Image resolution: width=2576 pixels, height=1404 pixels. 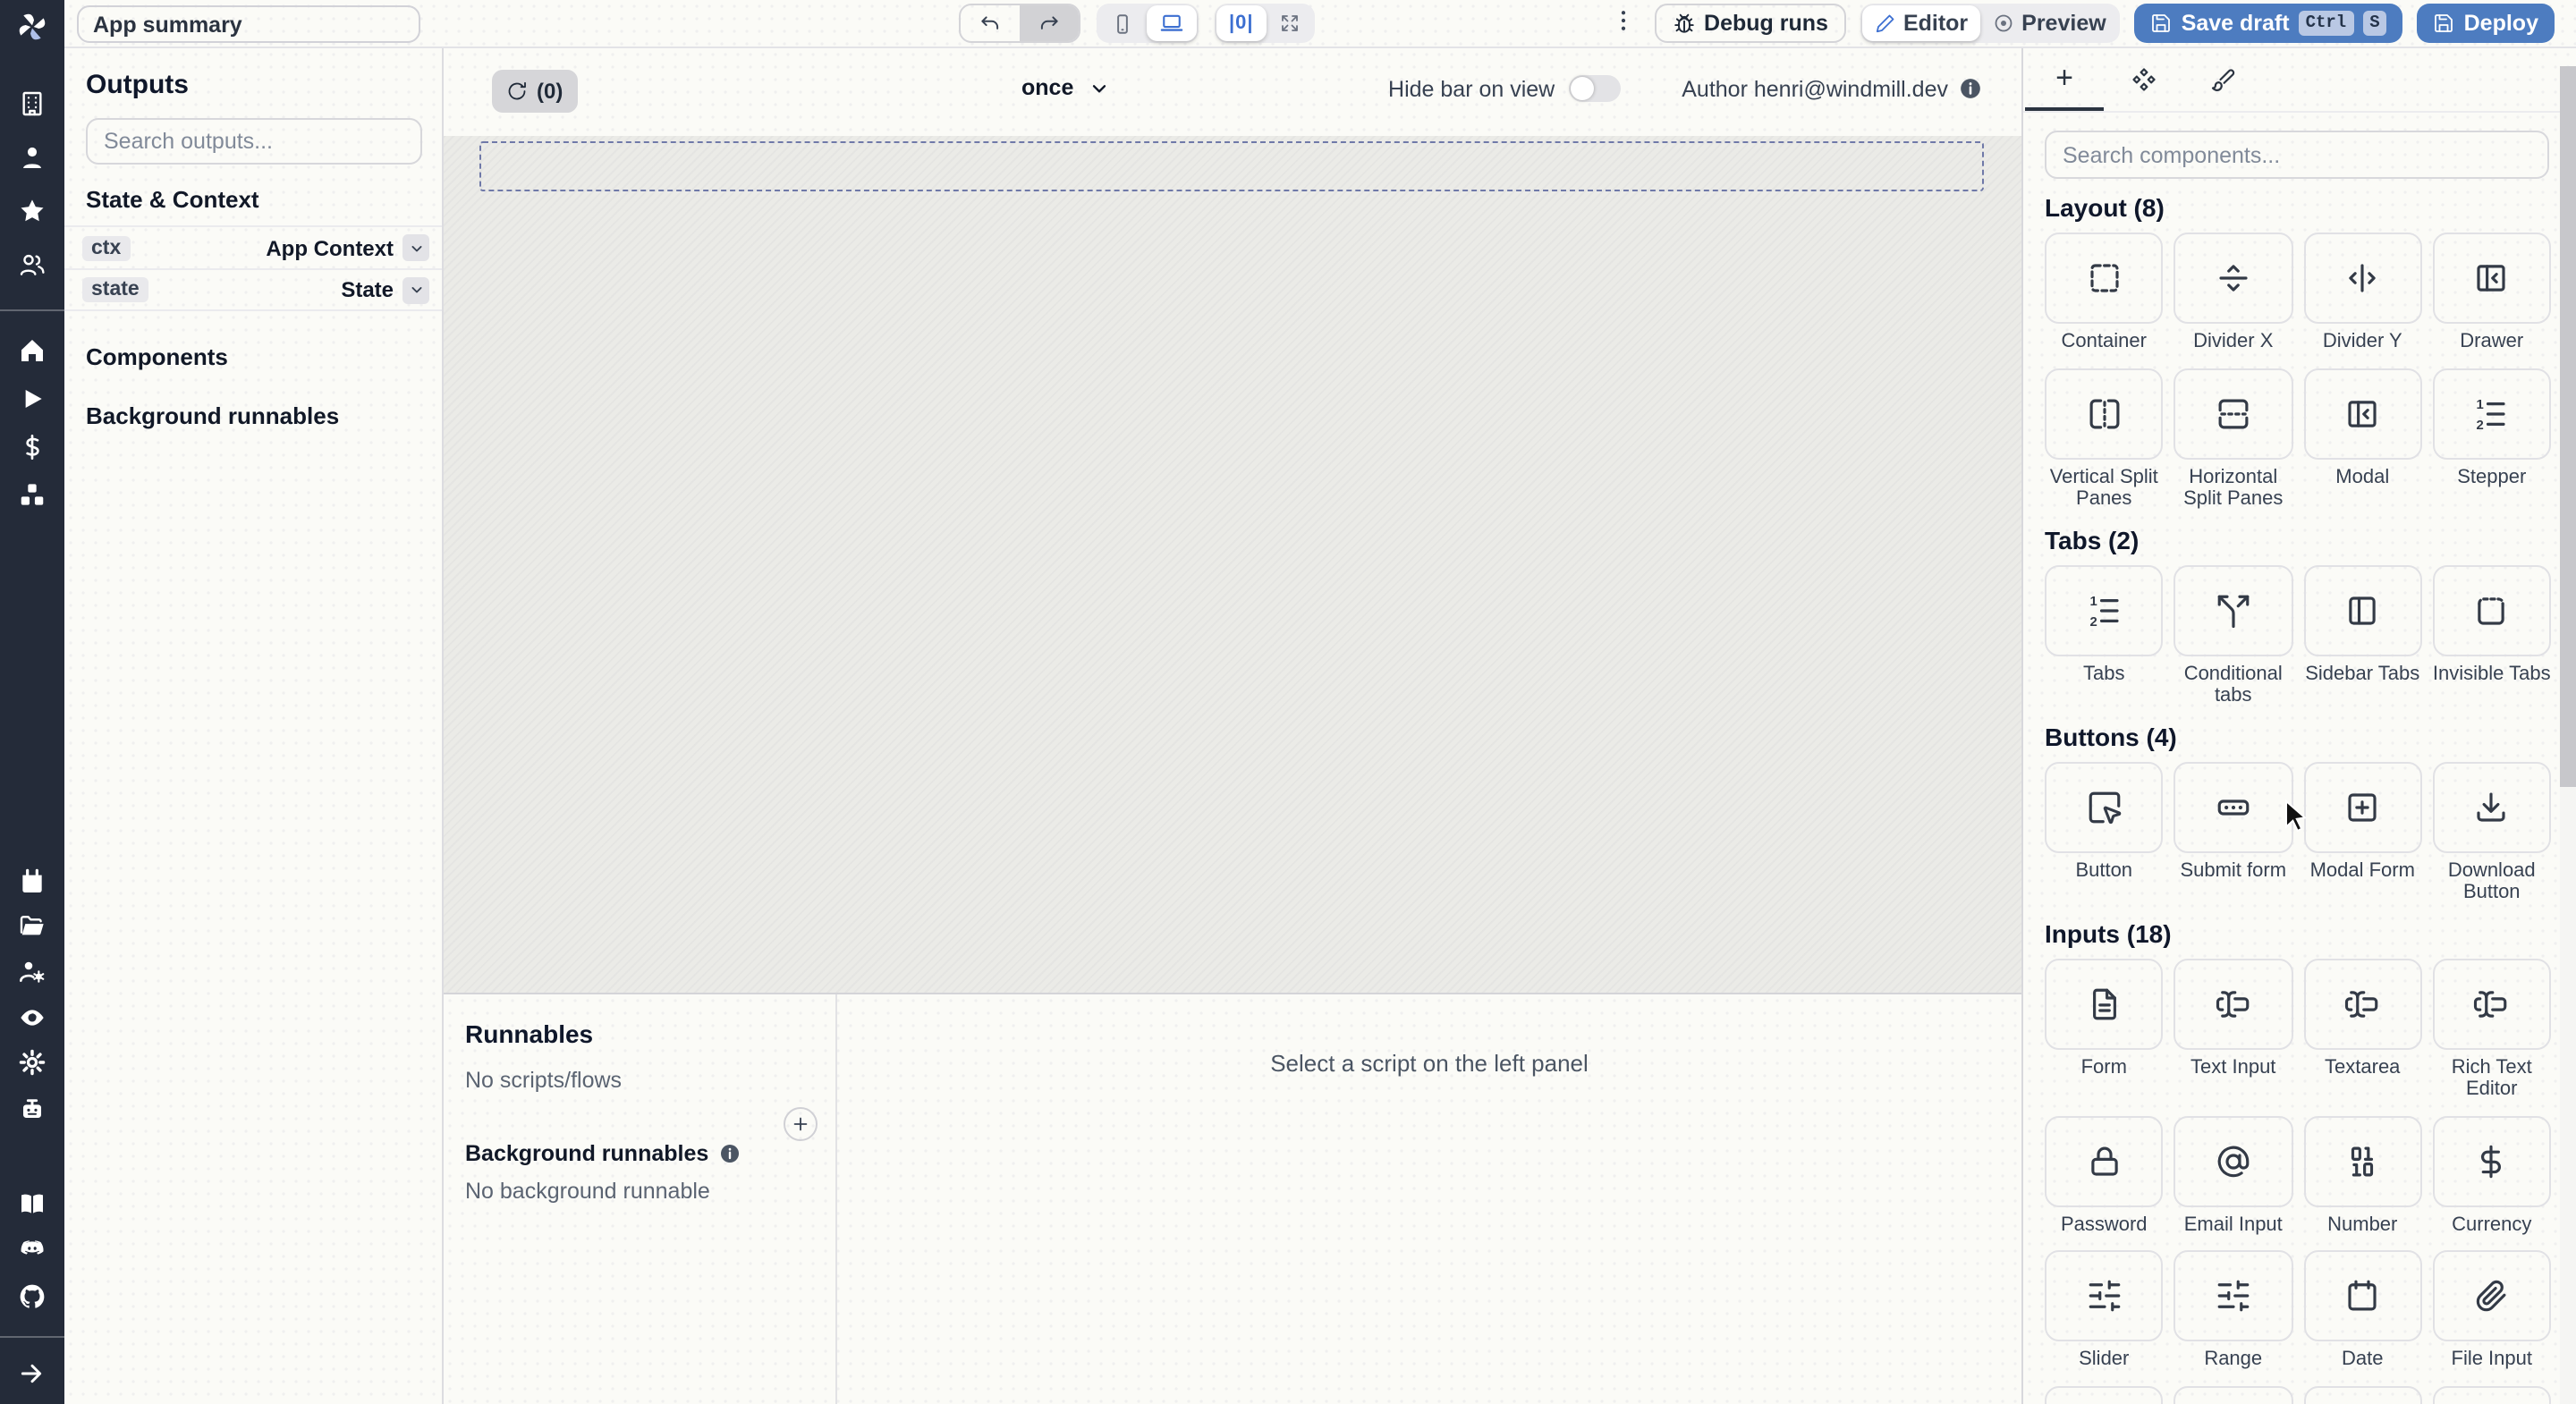 What do you see at coordinates (1241, 23) in the screenshot?
I see `center-canvas-button: |0|` at bounding box center [1241, 23].